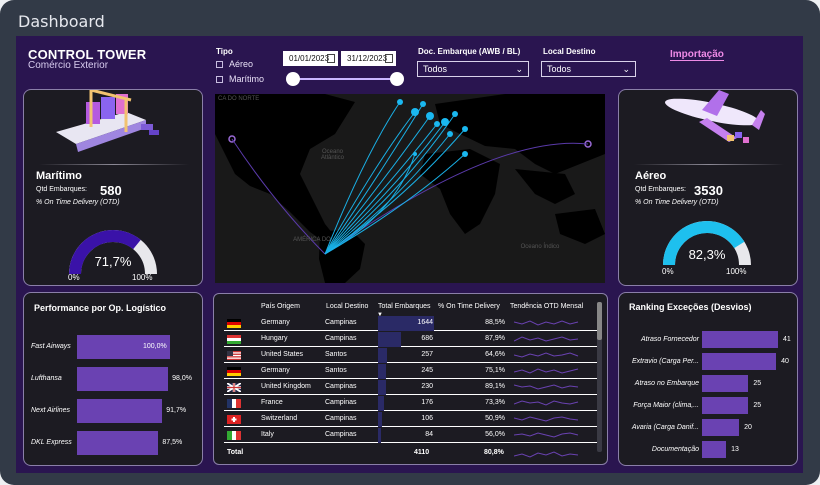 This screenshot has width=820, height=485. I want to click on table-row: Italy Campinas 84 56,0%, so click(410, 435).